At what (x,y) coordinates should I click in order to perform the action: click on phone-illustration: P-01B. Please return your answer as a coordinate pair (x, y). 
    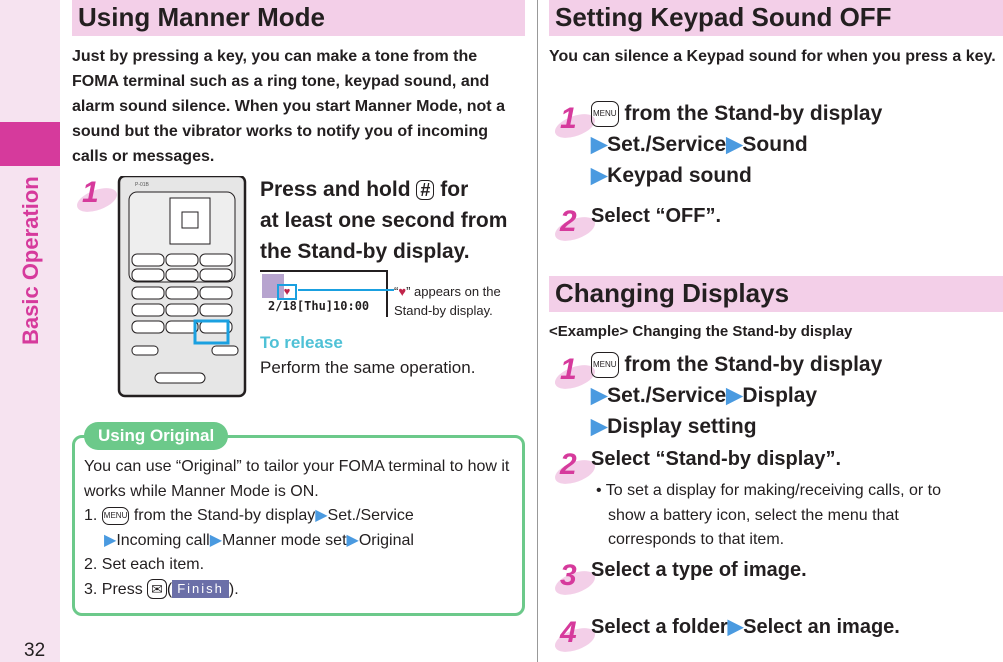
    Looking at the image, I should click on (182, 287).